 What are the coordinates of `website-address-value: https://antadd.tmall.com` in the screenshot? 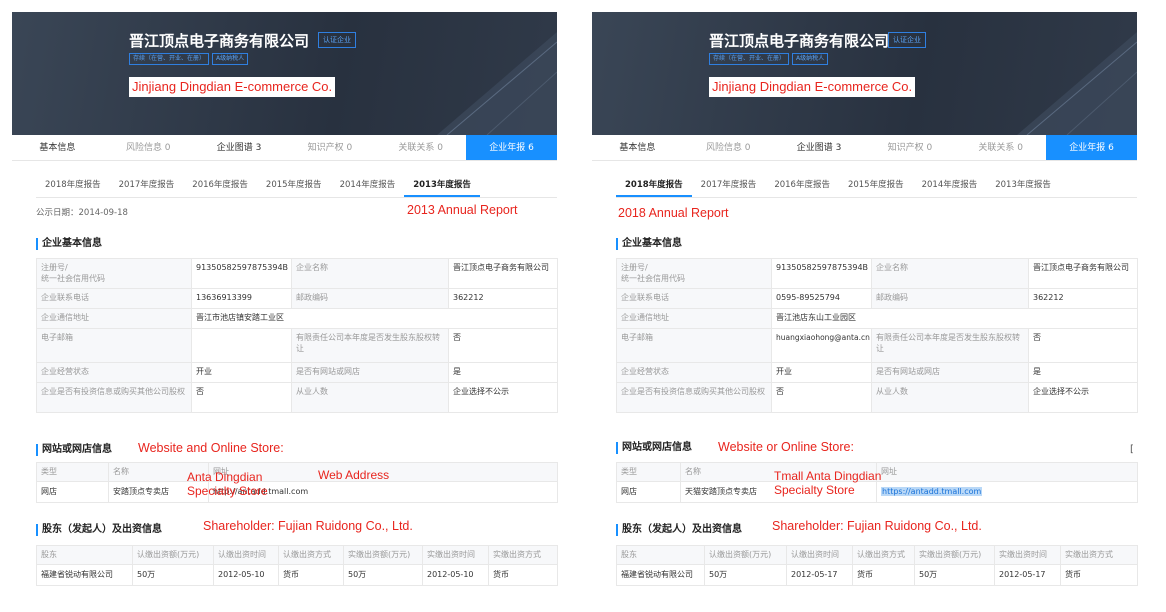 It's located at (932, 491).